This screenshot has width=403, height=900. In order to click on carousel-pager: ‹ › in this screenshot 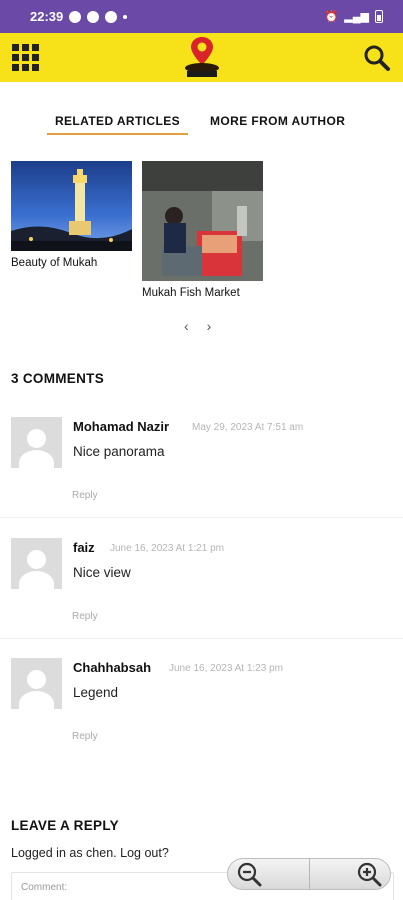, I will do `click(197, 326)`.